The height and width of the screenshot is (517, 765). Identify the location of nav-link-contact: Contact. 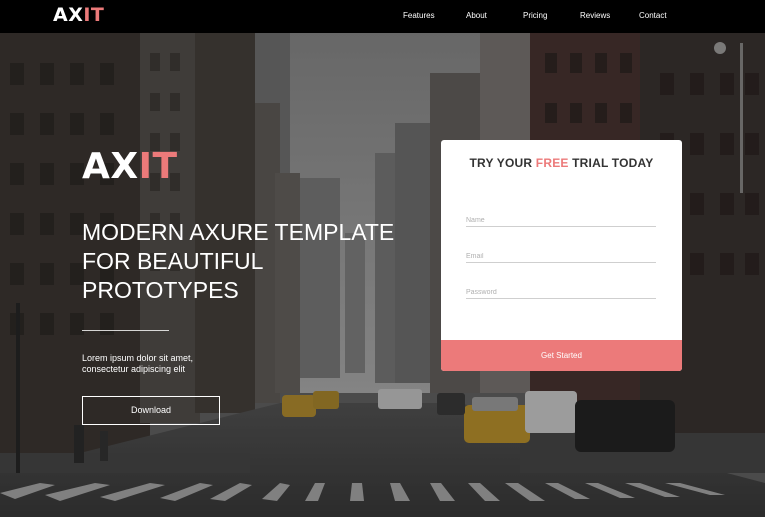
(653, 15).